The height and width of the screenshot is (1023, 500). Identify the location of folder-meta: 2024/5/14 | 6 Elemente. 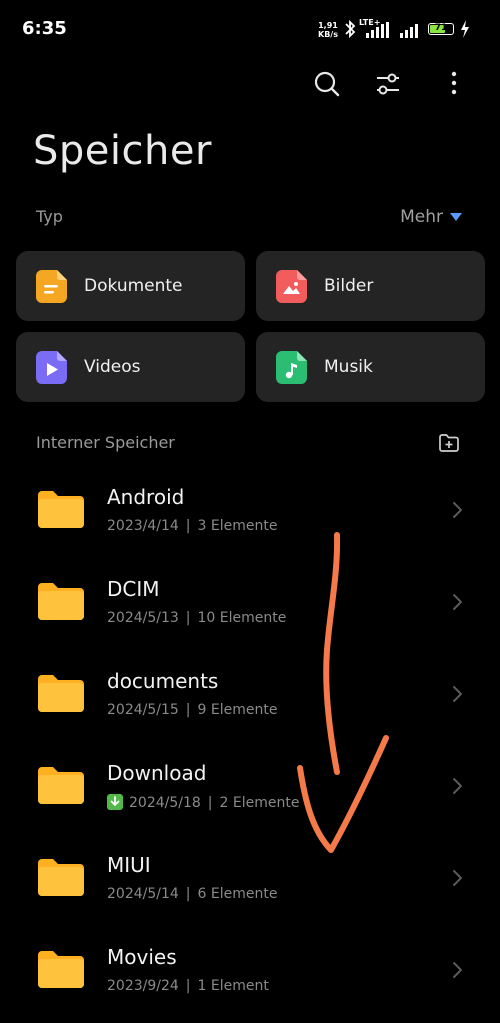
(192, 894).